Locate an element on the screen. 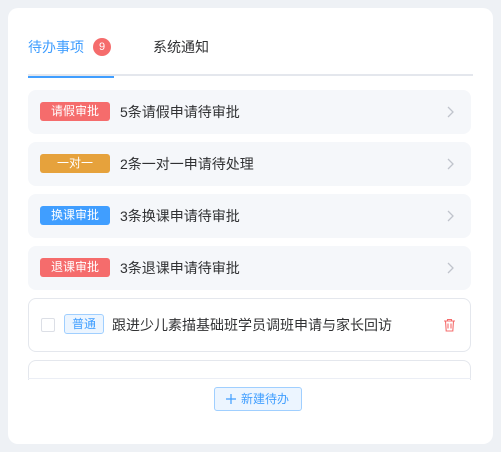  approval-text: 3条退课申请待审批 is located at coordinates (180, 268).